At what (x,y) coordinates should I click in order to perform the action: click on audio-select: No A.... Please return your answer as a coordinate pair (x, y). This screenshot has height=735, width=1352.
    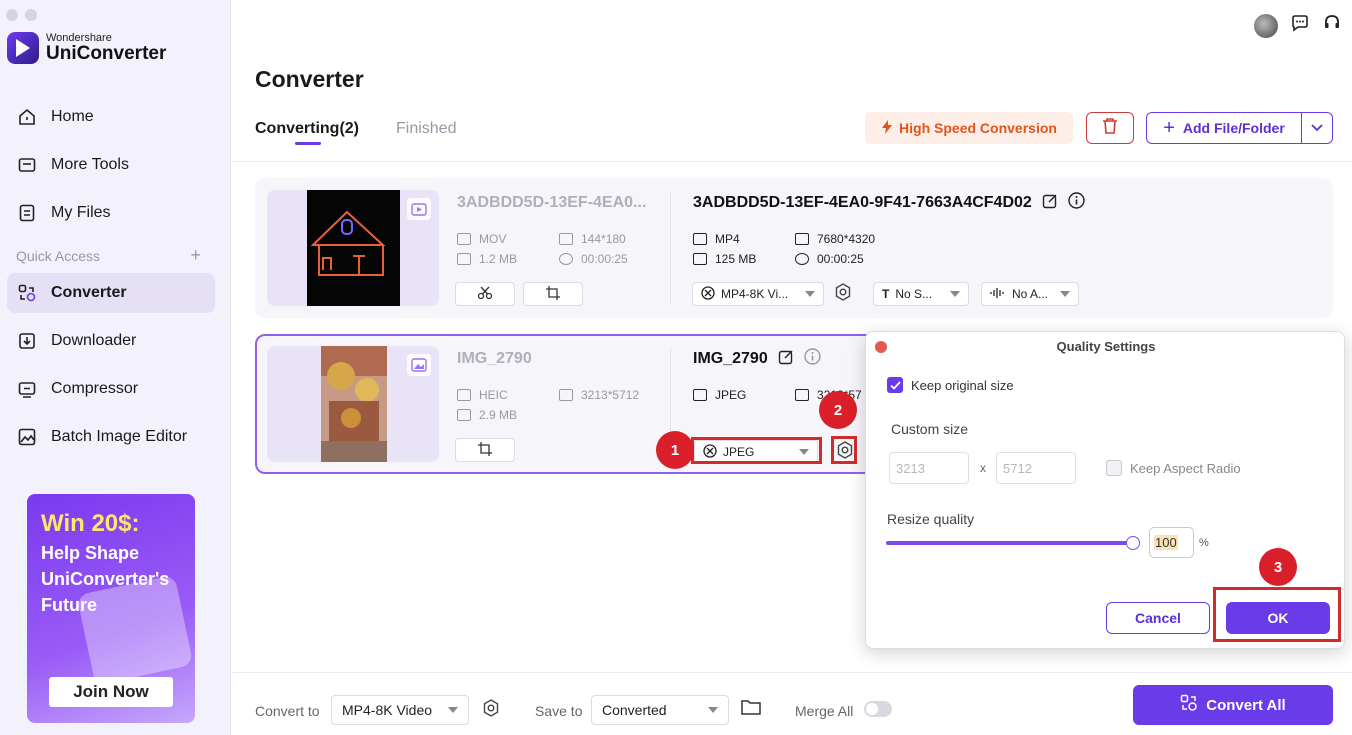
    Looking at the image, I should click on (1030, 294).